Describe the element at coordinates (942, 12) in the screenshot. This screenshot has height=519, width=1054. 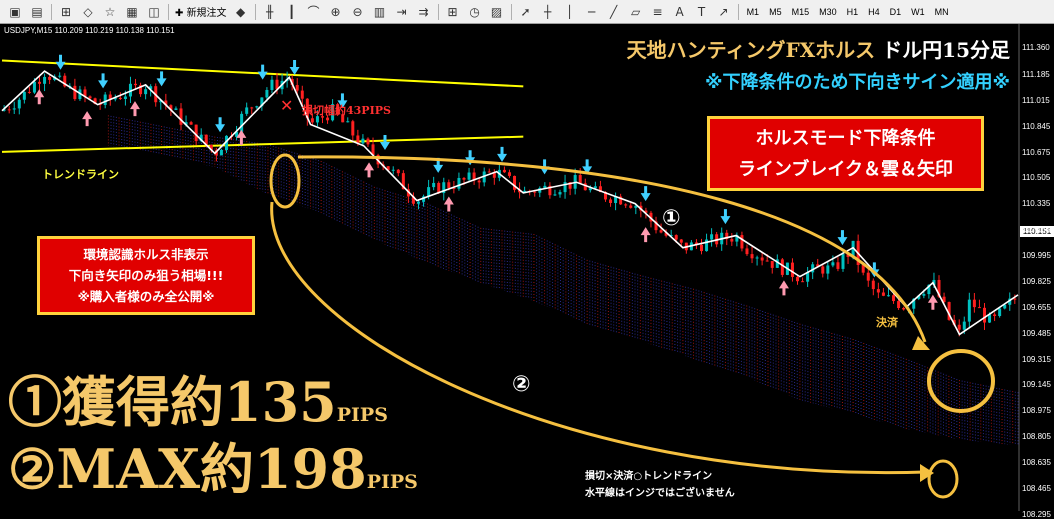
I see `timeframe-mn: MN` at that location.